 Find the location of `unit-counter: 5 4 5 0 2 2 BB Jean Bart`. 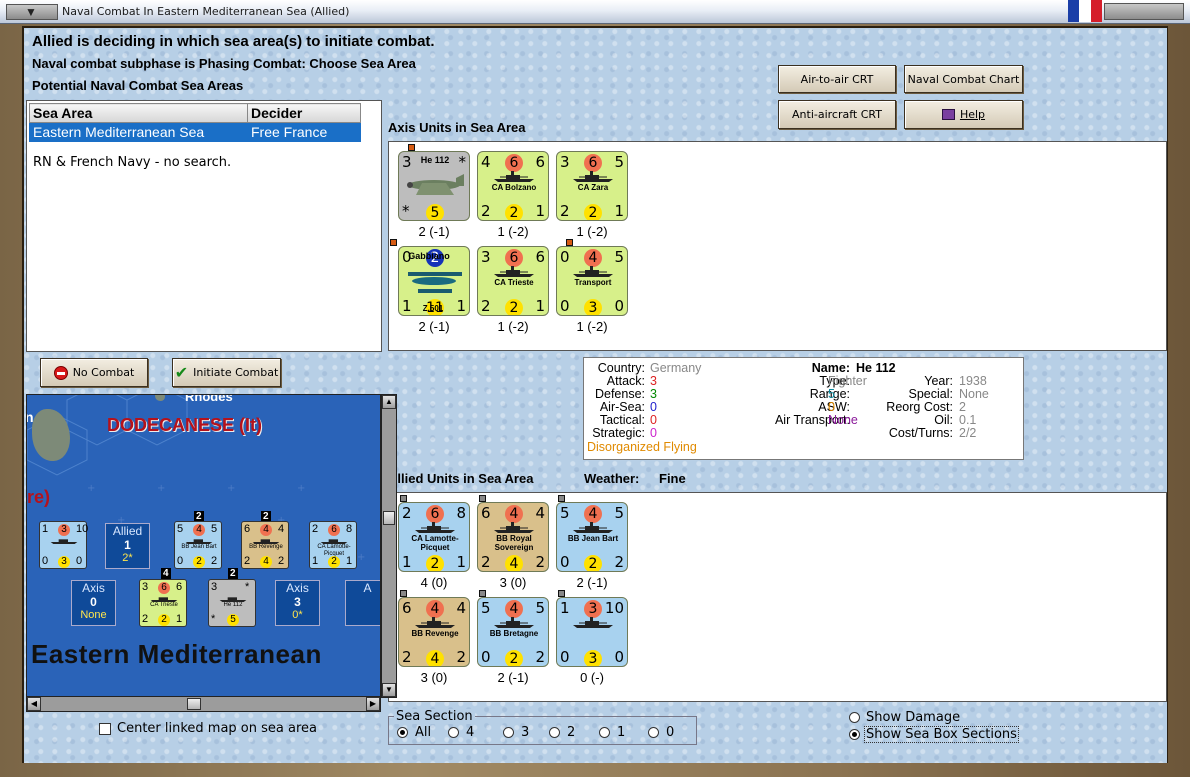

unit-counter: 5 4 5 0 2 2 BB Jean Bart is located at coordinates (592, 537).